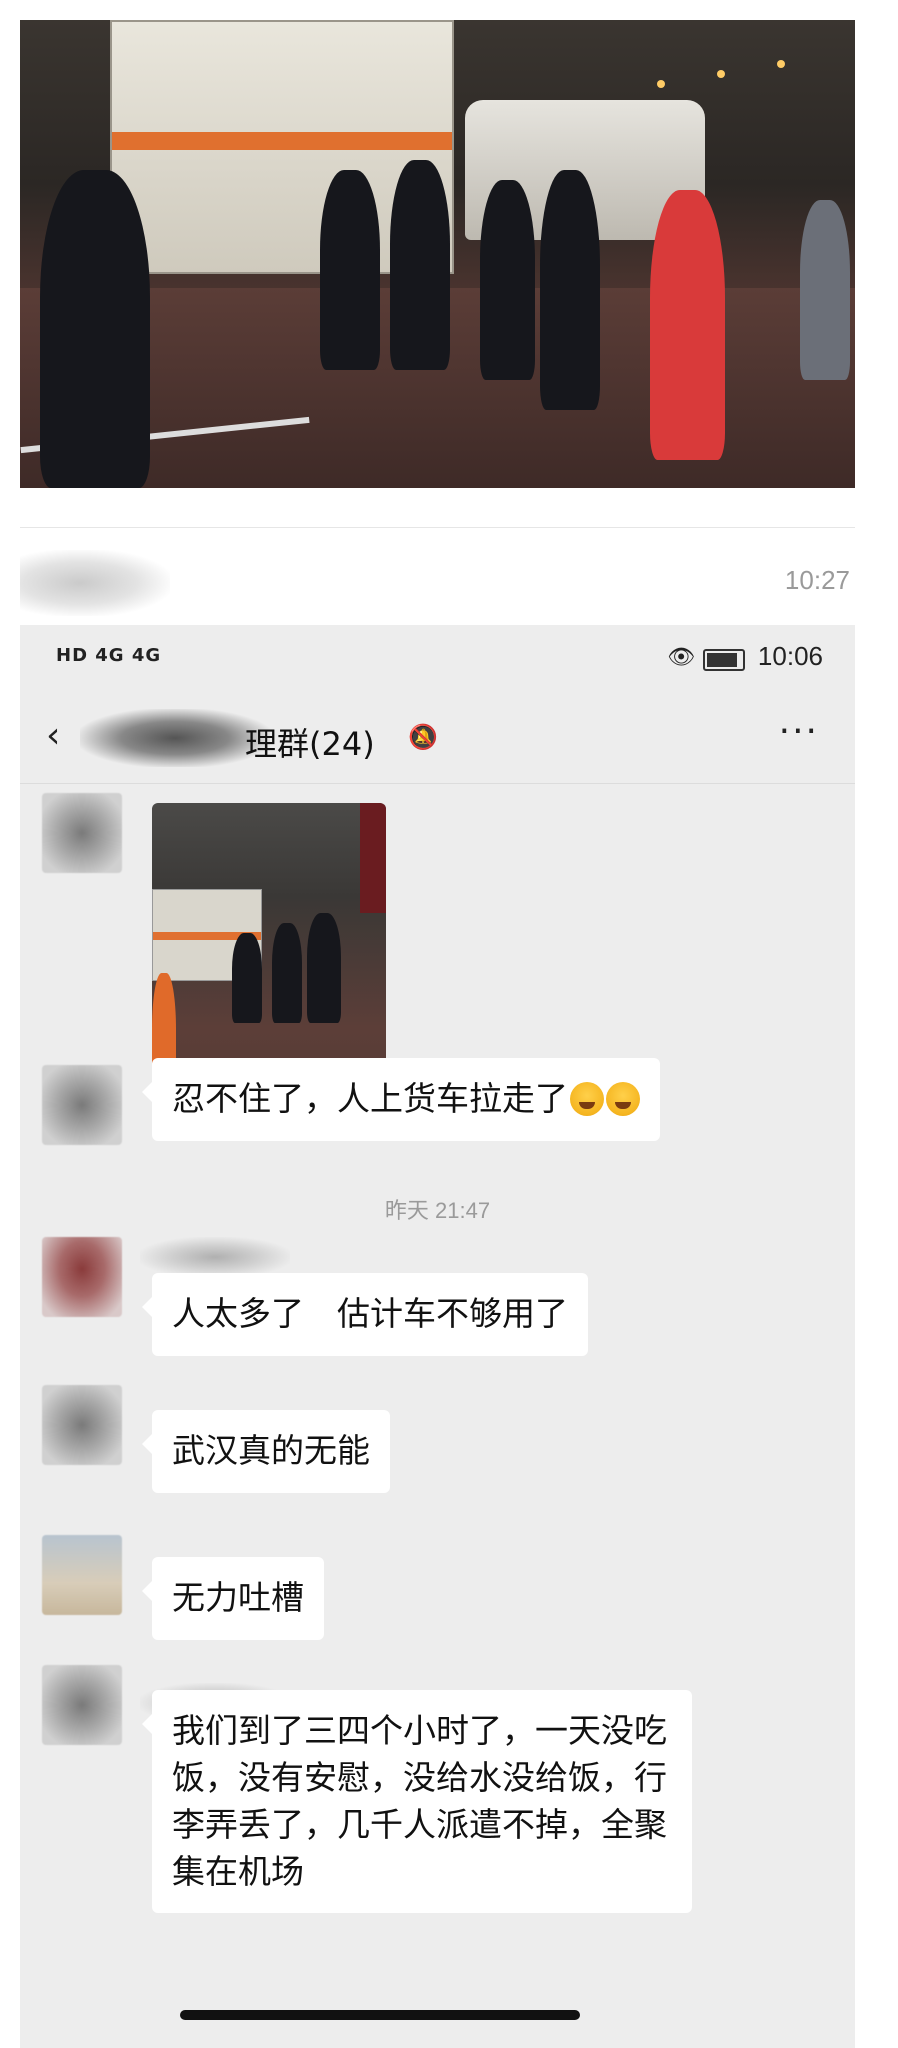 Image resolution: width=898 pixels, height=2048 pixels. What do you see at coordinates (282, 141) in the screenshot?
I see `truck-stripe` at bounding box center [282, 141].